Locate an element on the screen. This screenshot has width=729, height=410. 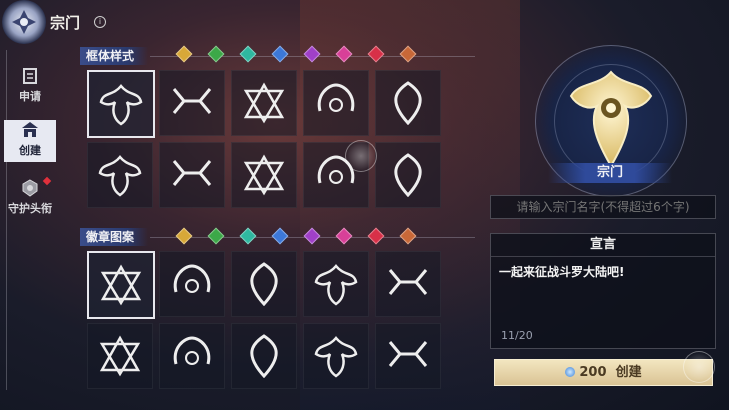
badge-gem-gold is located at coordinates (184, 236).